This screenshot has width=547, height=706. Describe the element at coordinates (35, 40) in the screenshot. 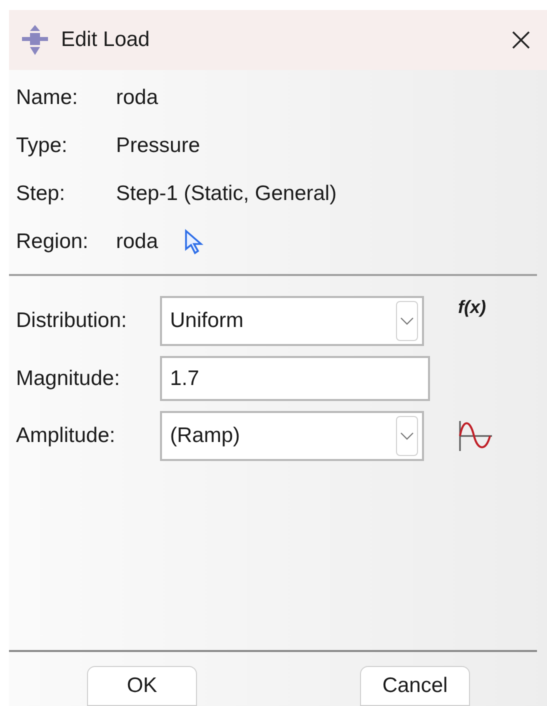

I see `app-icon` at that location.